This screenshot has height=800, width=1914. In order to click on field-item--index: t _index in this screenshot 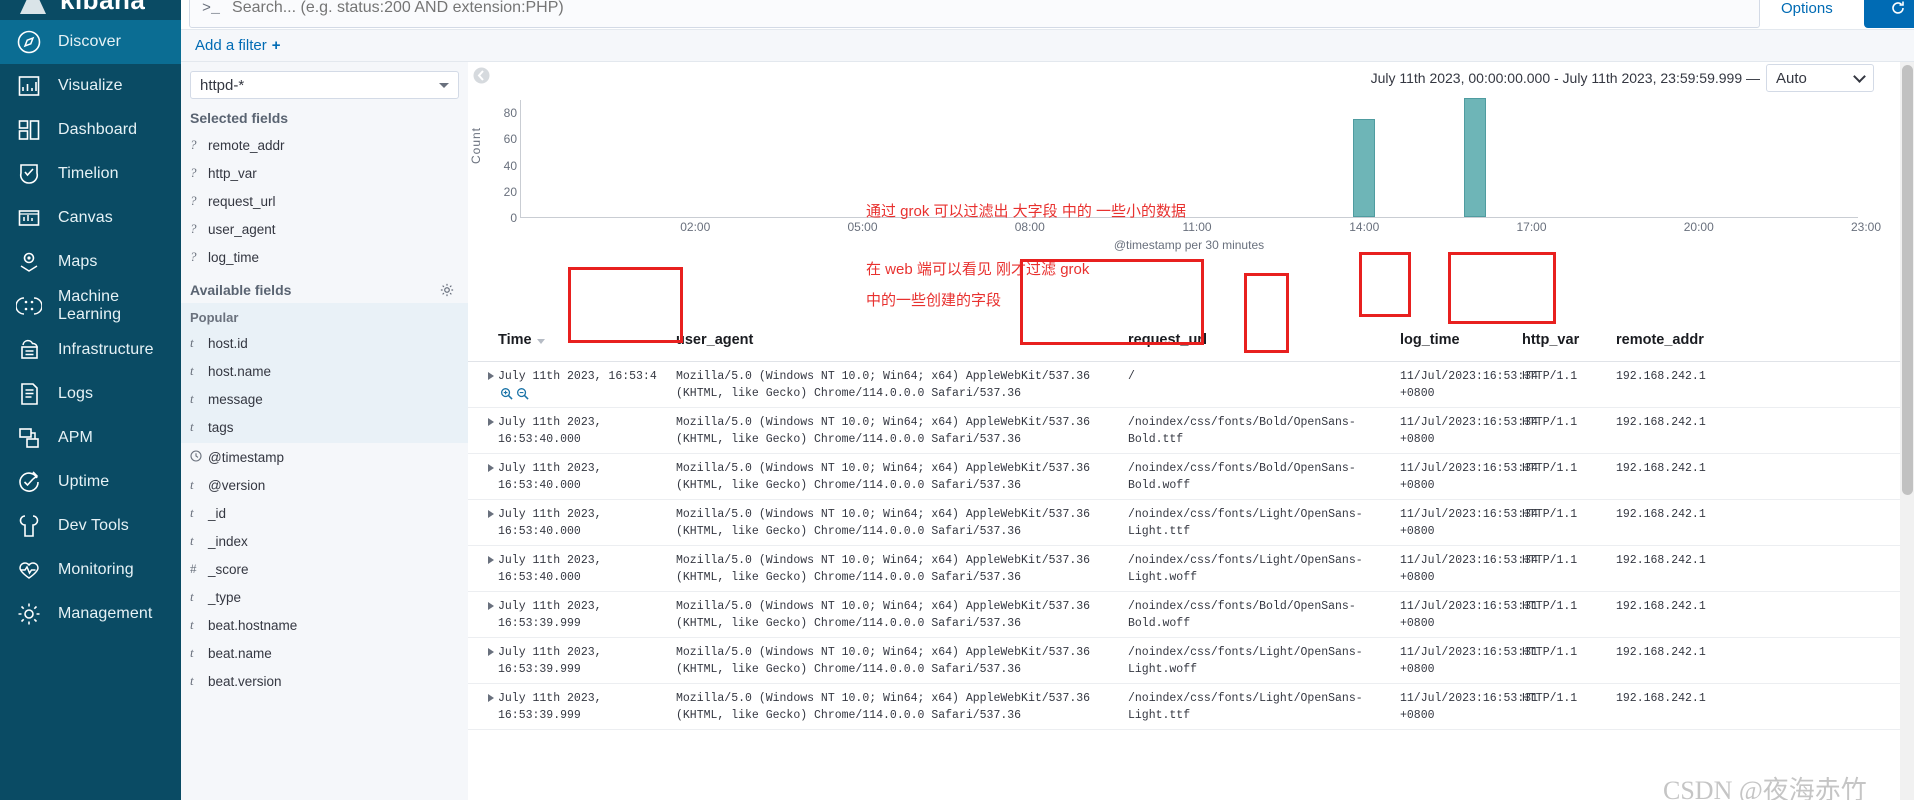, I will do `click(324, 541)`.